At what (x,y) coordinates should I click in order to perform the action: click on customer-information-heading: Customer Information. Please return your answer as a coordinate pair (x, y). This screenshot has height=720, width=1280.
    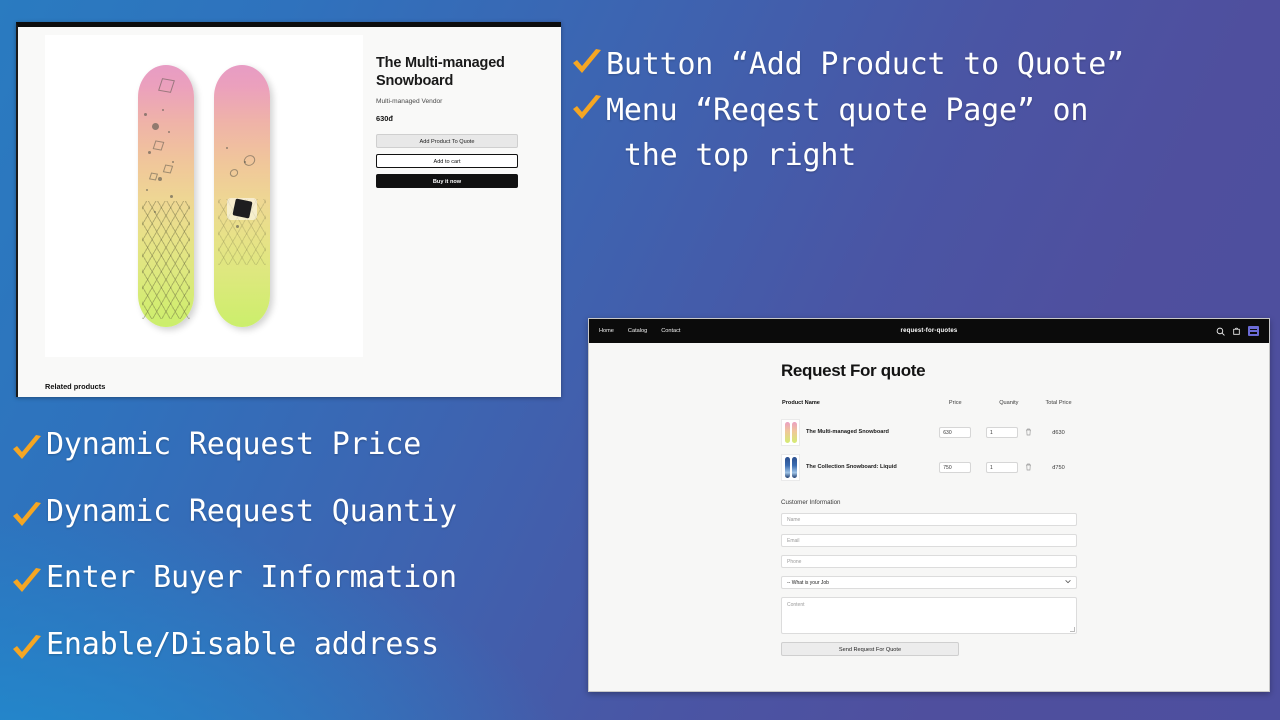
    Looking at the image, I should click on (811, 502).